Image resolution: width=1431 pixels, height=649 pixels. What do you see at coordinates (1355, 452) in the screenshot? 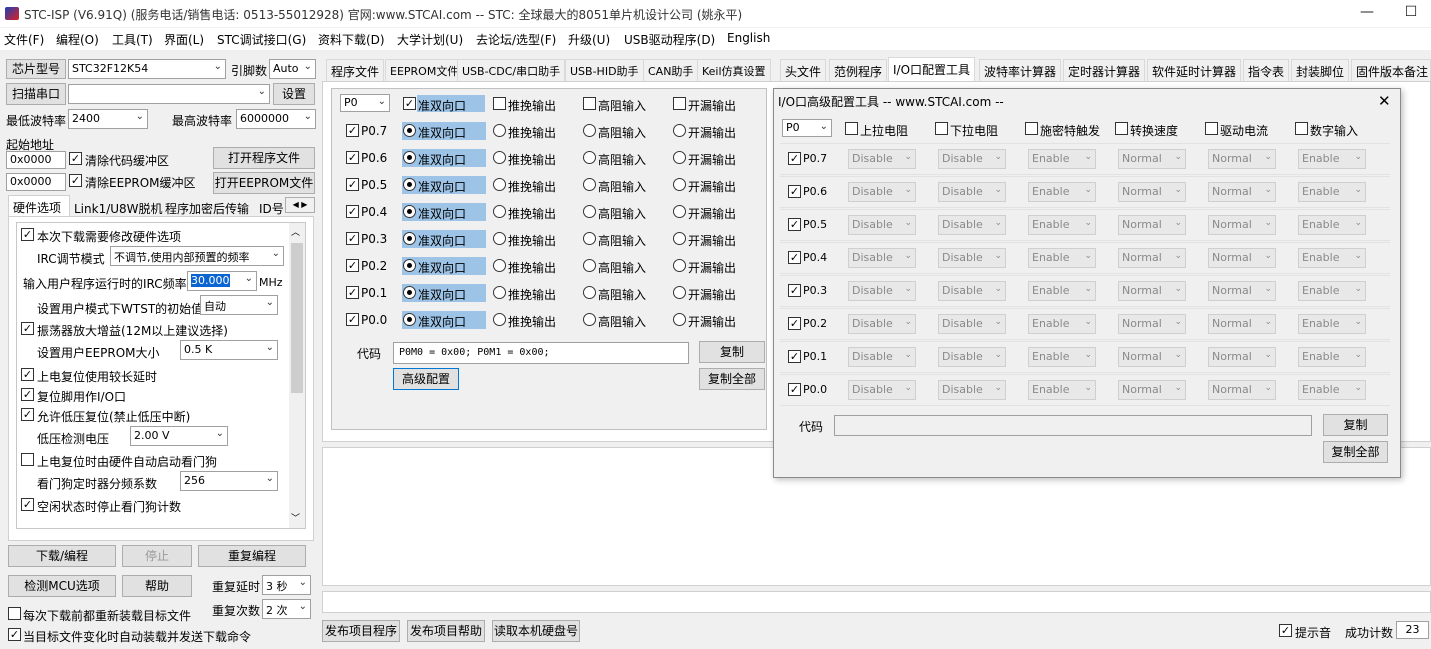
I see `adv-copy-all-button: 复制全部` at bounding box center [1355, 452].